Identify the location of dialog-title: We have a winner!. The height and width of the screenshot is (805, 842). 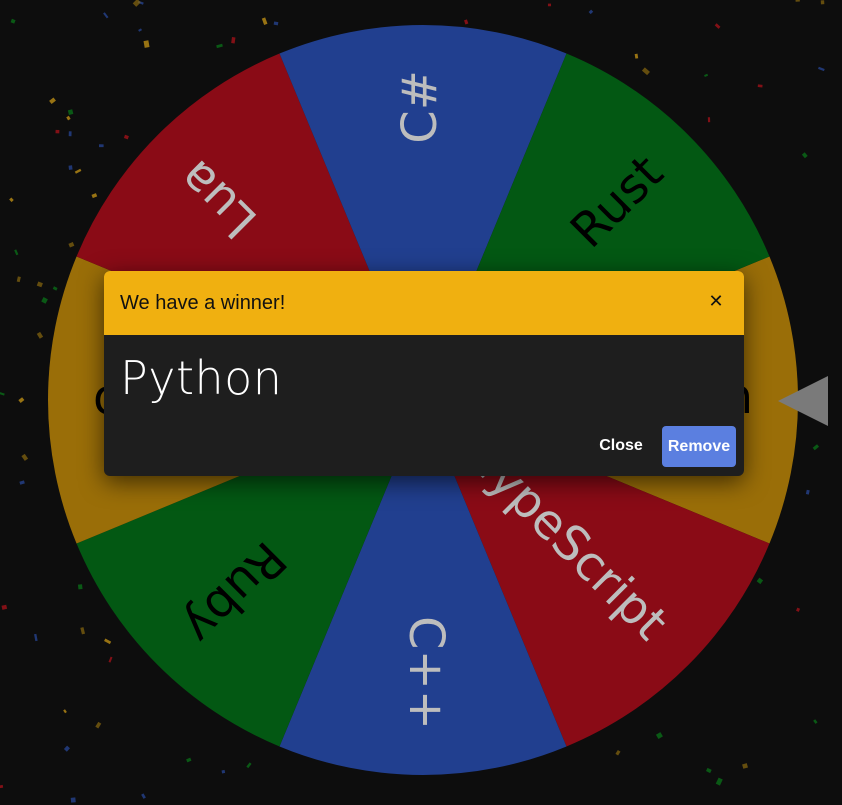
(203, 302).